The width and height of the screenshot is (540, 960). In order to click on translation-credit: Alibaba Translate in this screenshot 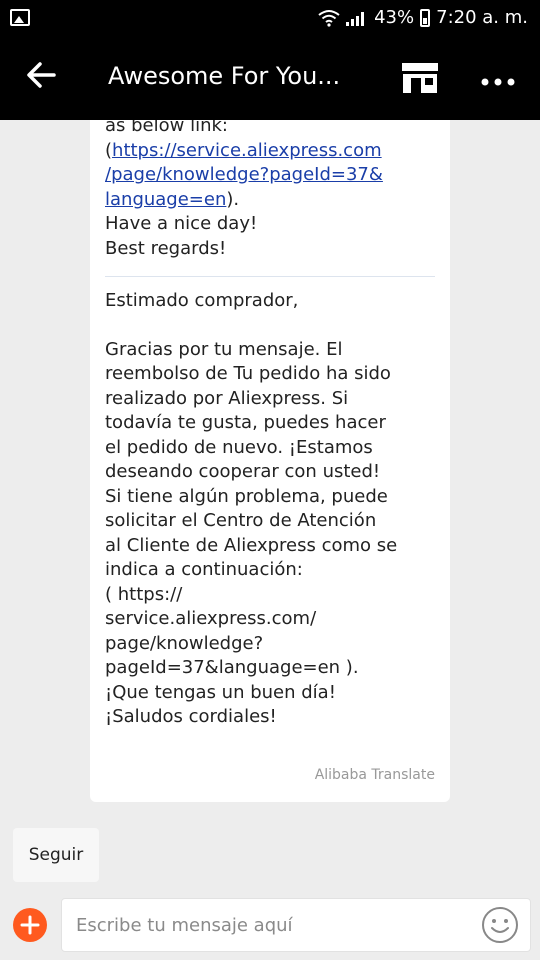, I will do `click(374, 775)`.